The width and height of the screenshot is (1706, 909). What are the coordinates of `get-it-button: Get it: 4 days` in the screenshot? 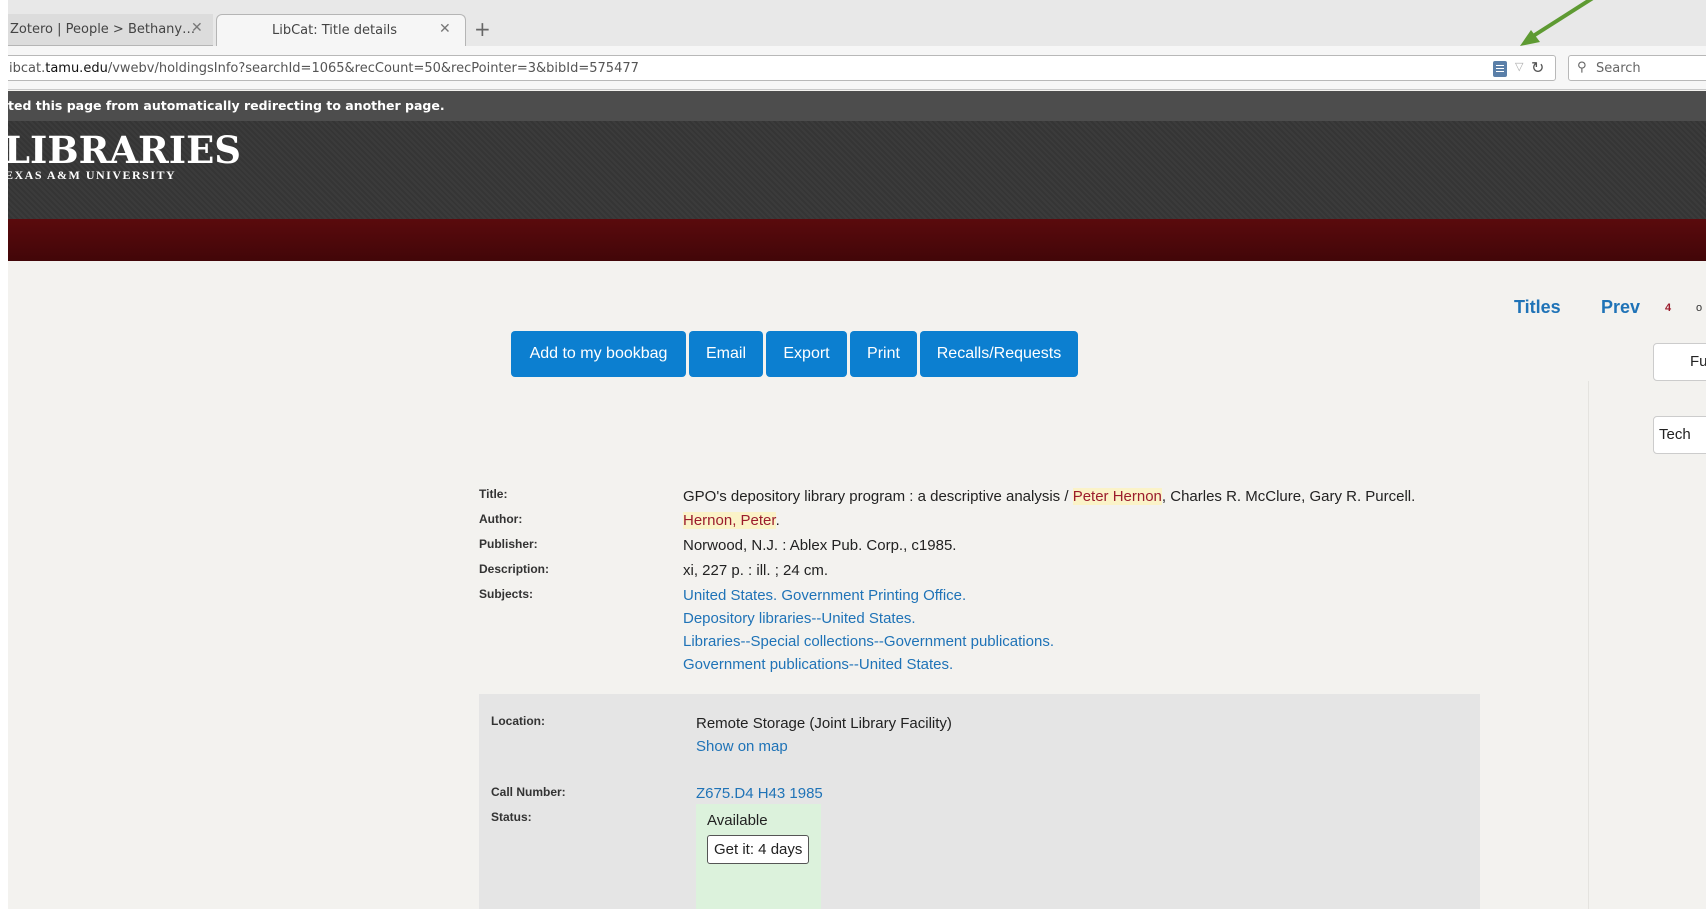 It's located at (758, 849).